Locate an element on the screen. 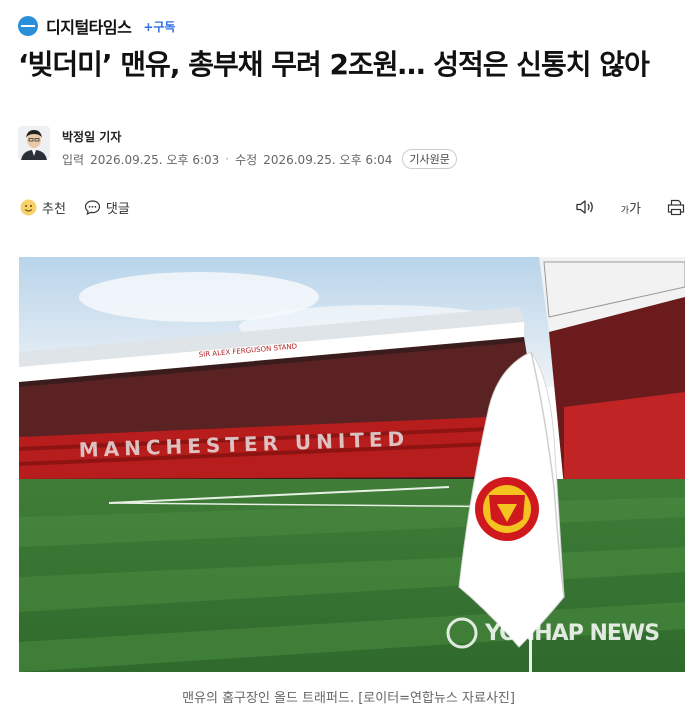  published-time: 2026.09.25. 오후 6:03 is located at coordinates (155, 159).